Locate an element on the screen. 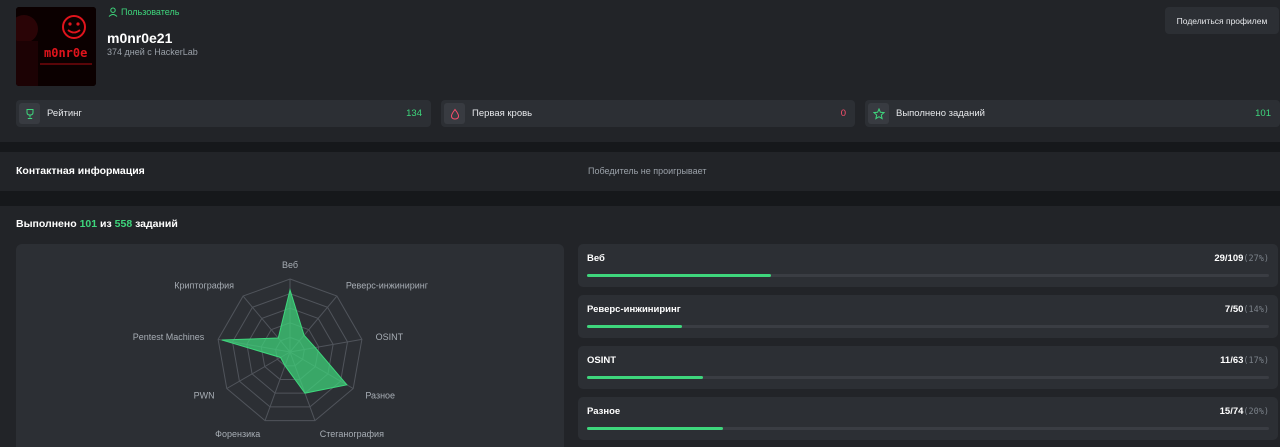 The height and width of the screenshot is (447, 1280). radar-axis-label: Реверс-инжиниринг is located at coordinates (387, 285).